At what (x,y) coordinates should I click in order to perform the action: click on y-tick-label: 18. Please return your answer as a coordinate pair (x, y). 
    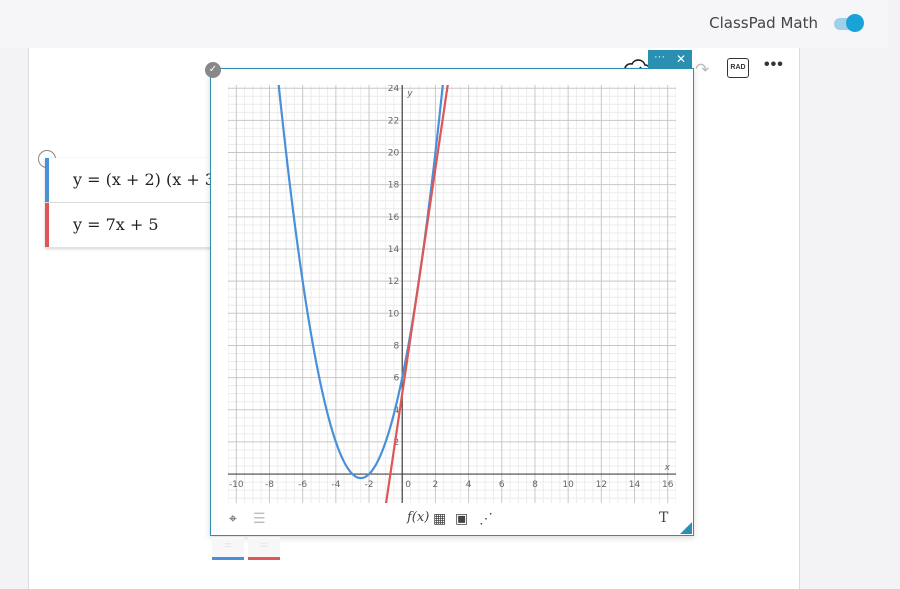
    Looking at the image, I should click on (394, 186).